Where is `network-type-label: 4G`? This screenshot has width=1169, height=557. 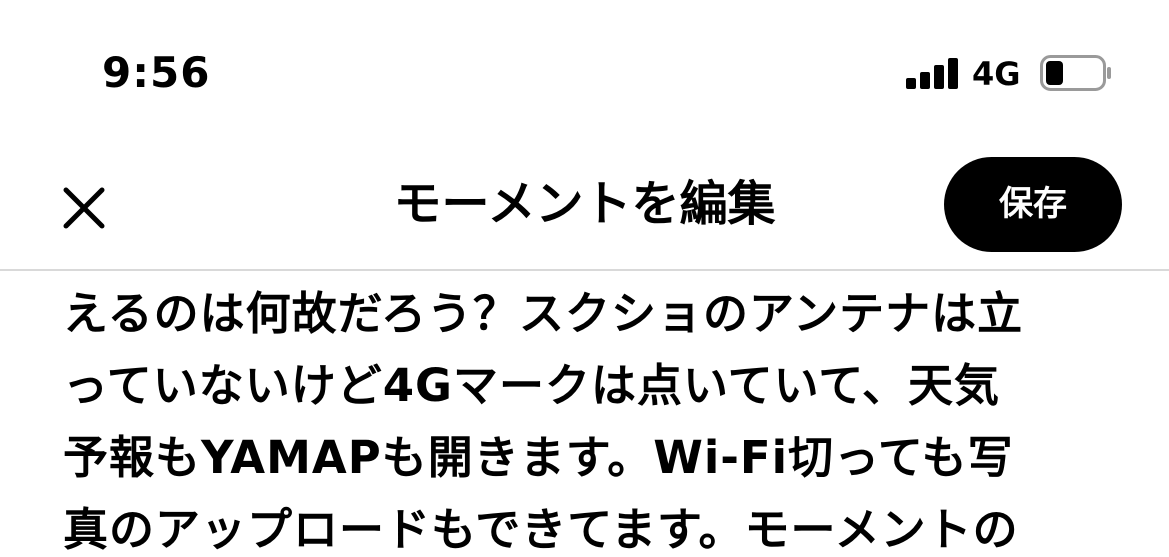 network-type-label: 4G is located at coordinates (996, 74).